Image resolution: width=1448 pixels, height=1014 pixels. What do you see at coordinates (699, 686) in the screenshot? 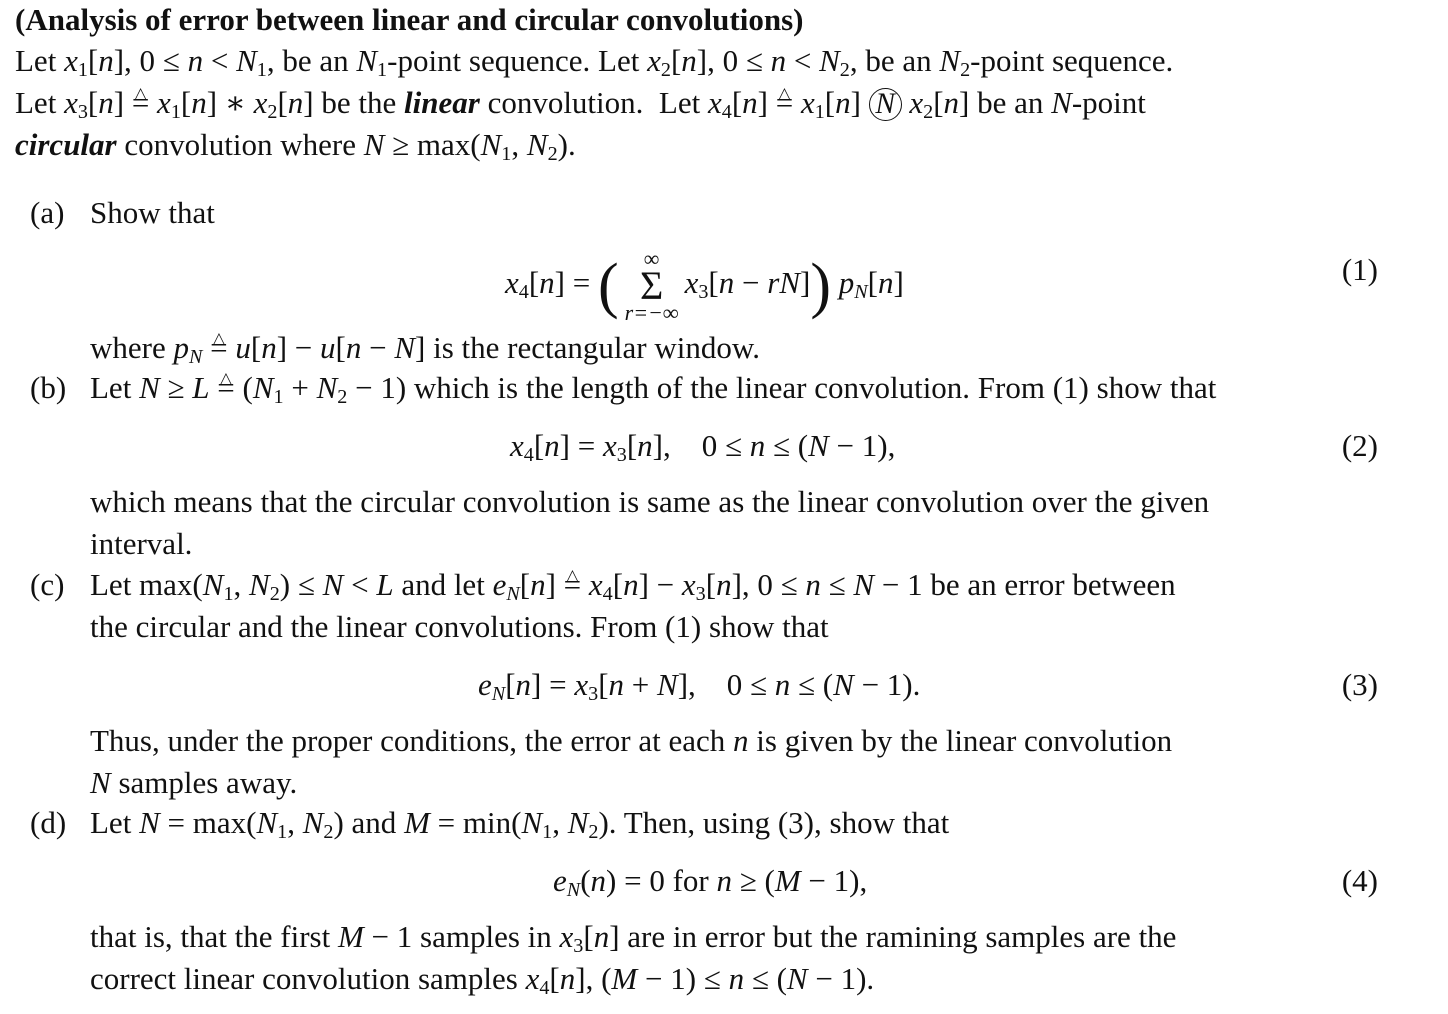
I see `equation-3: eN[n] = x3[n + N], 0 ≤ n ≤ (N − 1).` at bounding box center [699, 686].